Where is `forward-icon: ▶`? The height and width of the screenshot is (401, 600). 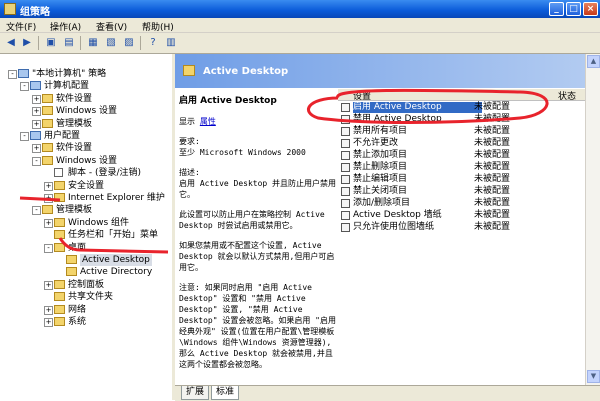 forward-icon: ▶ is located at coordinates (27, 43).